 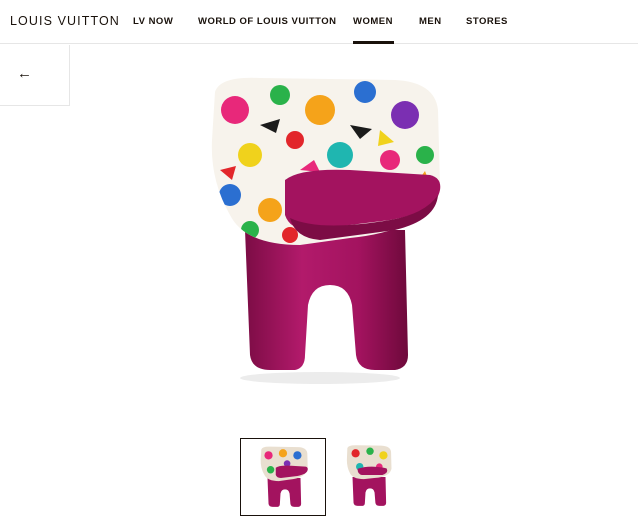 I want to click on nav-stores: STORES, so click(x=487, y=21).